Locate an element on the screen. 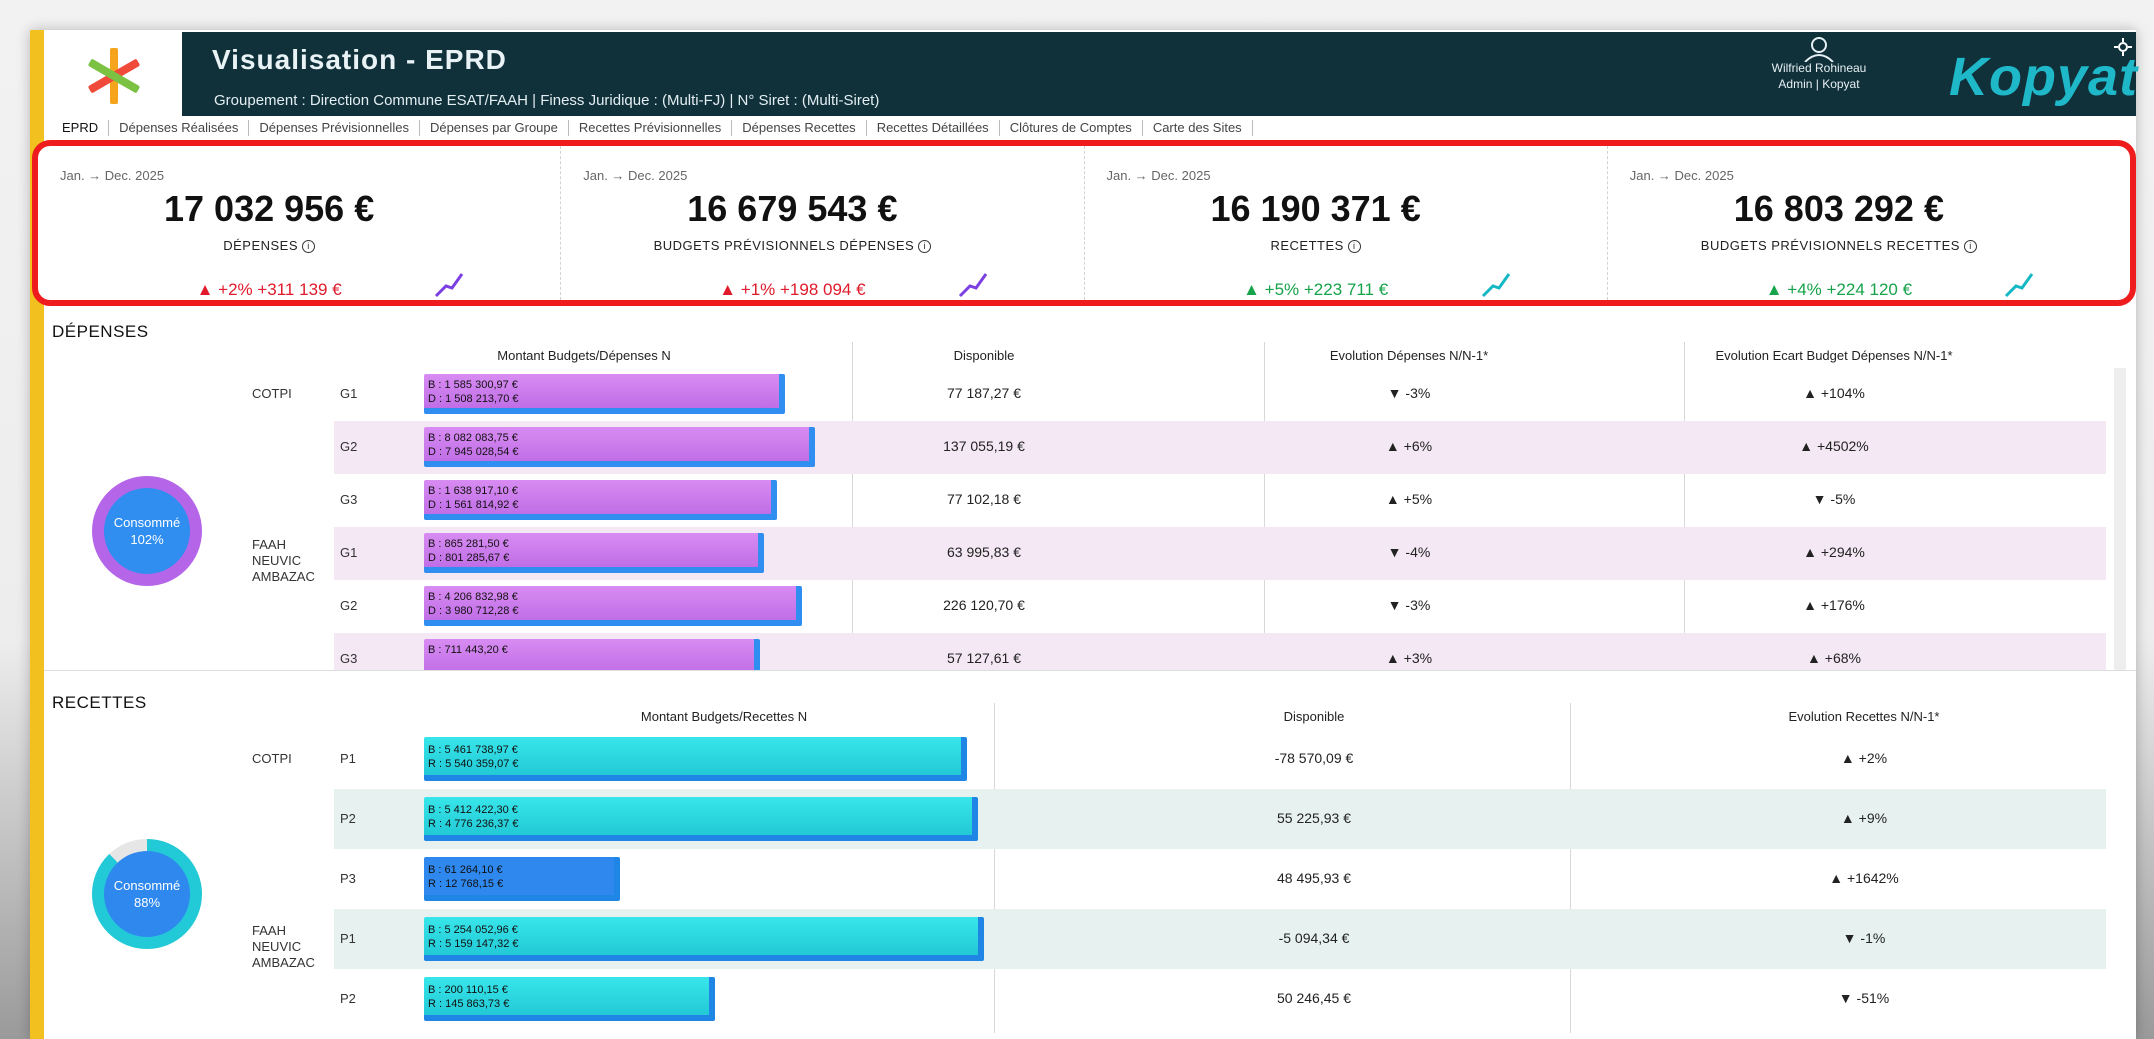 The height and width of the screenshot is (1039, 2154). bar-label: B : 865 281,50 € D : 801 285,67 € is located at coordinates (468, 551).